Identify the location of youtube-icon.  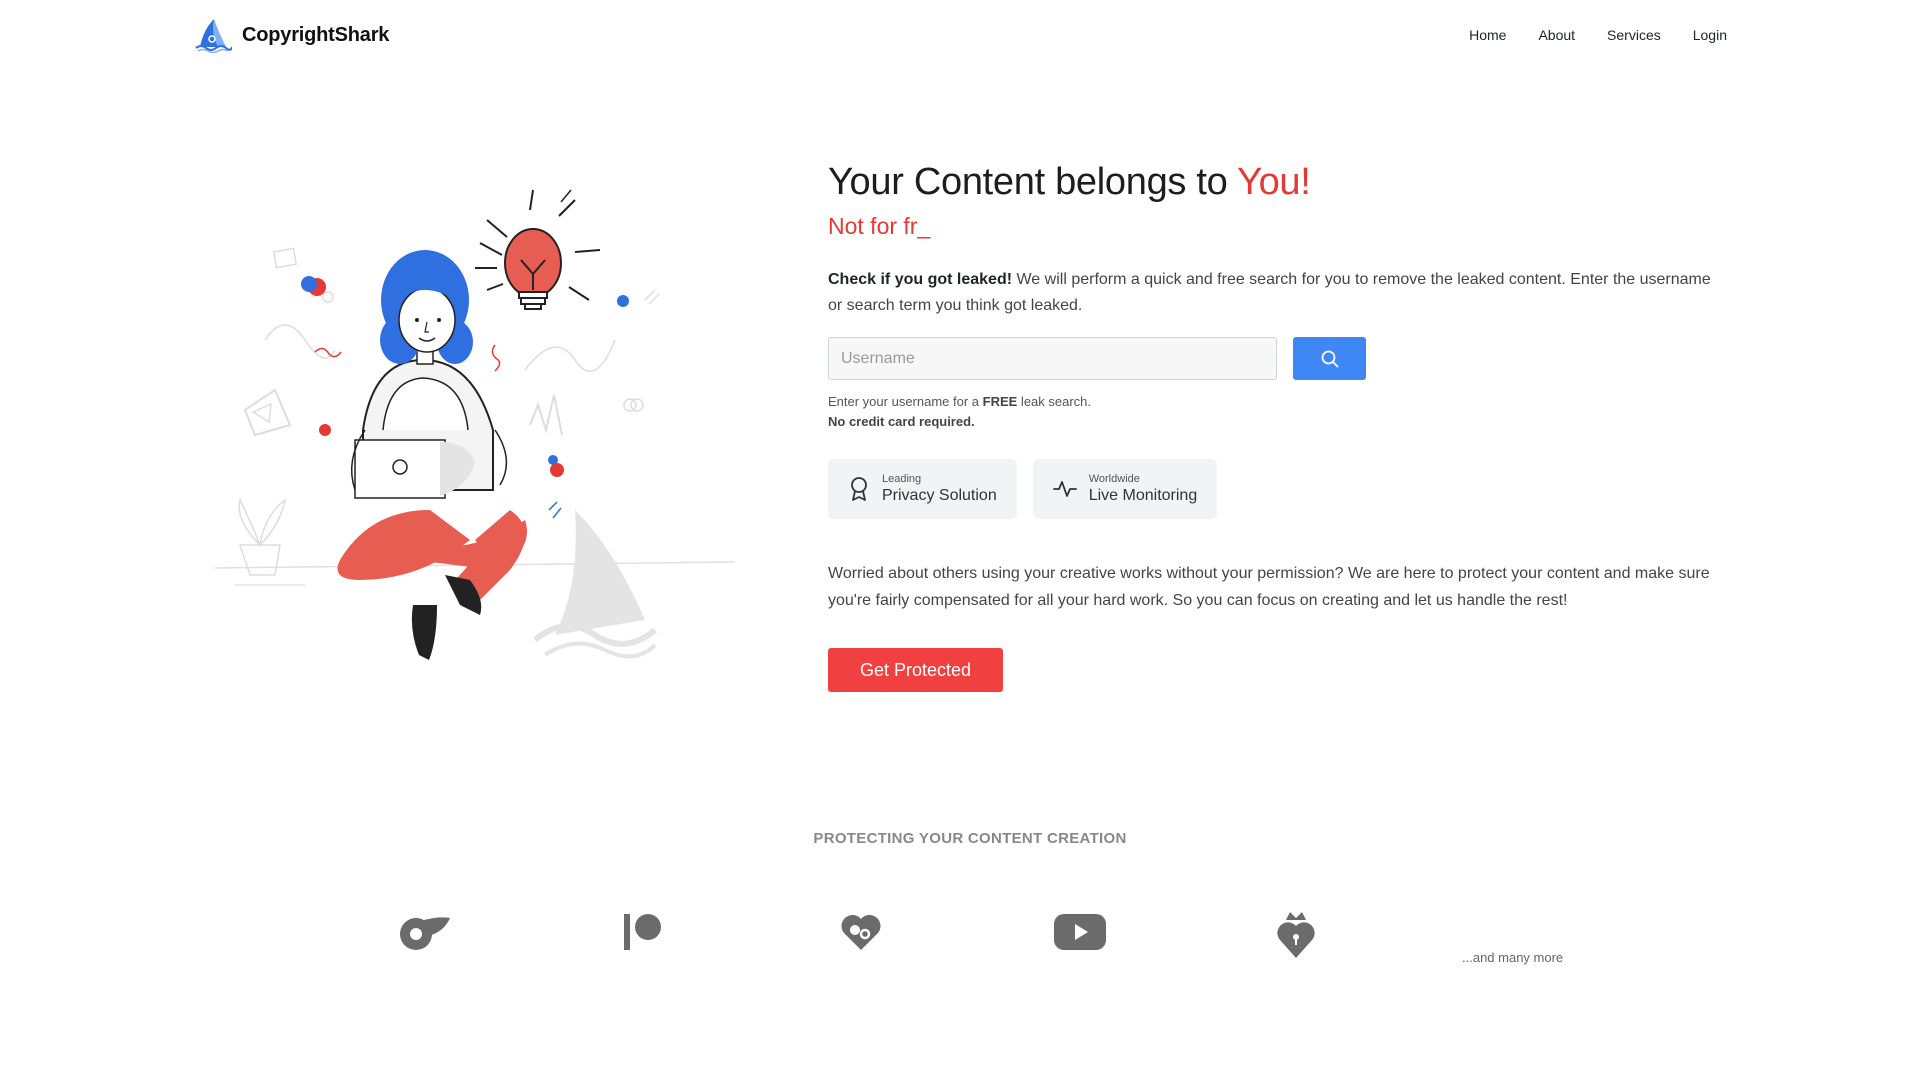
(1080, 932).